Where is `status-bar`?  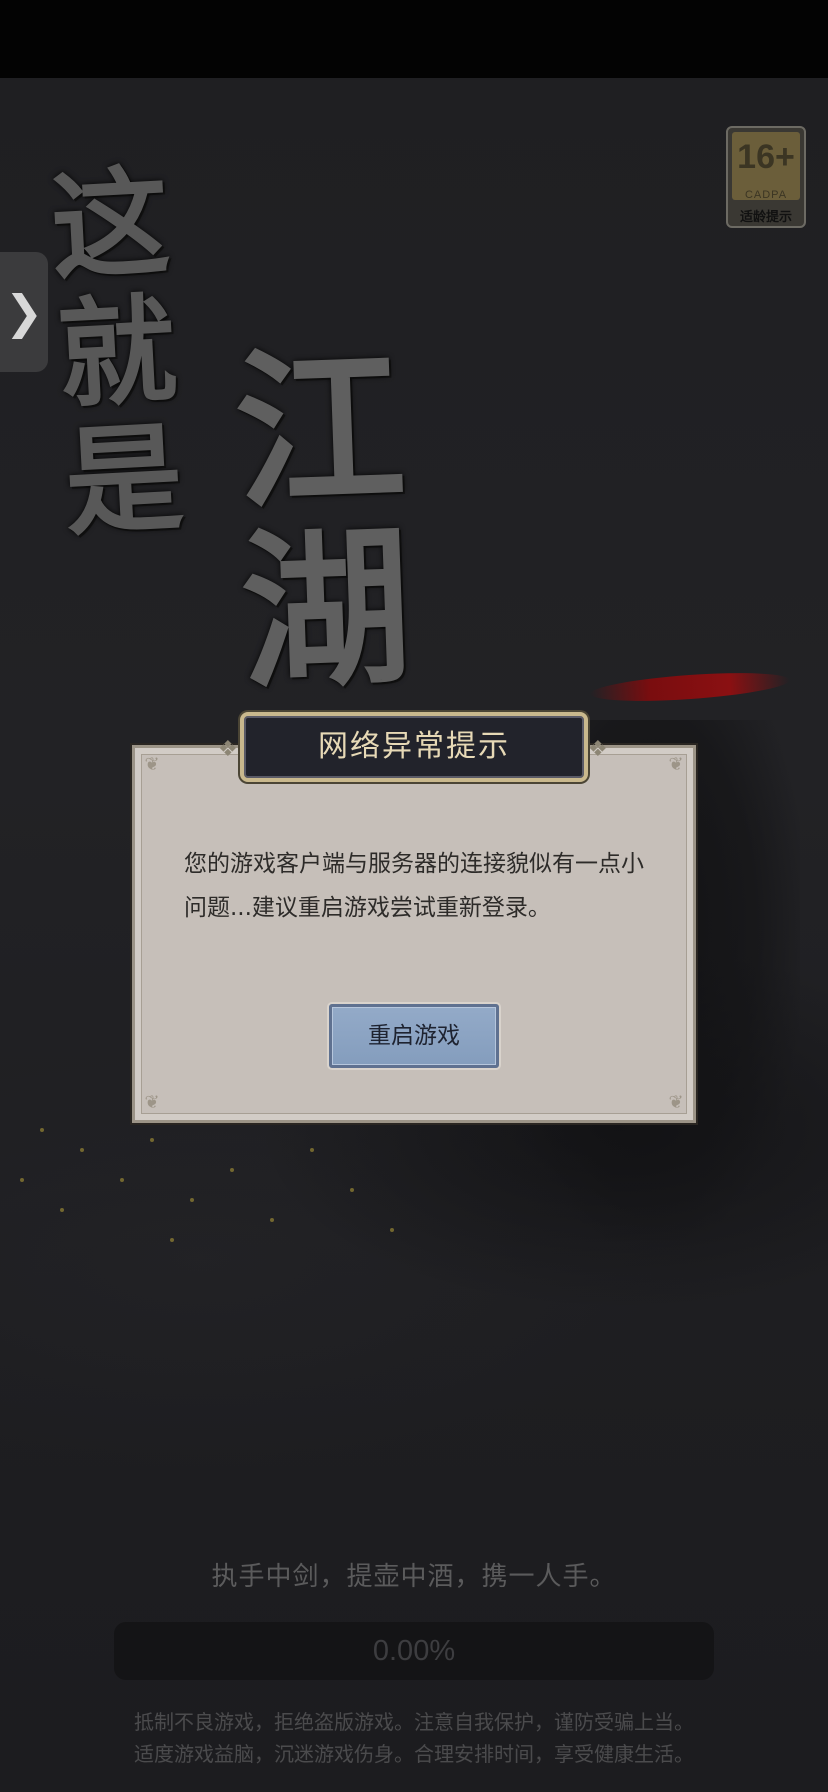
status-bar is located at coordinates (414, 39).